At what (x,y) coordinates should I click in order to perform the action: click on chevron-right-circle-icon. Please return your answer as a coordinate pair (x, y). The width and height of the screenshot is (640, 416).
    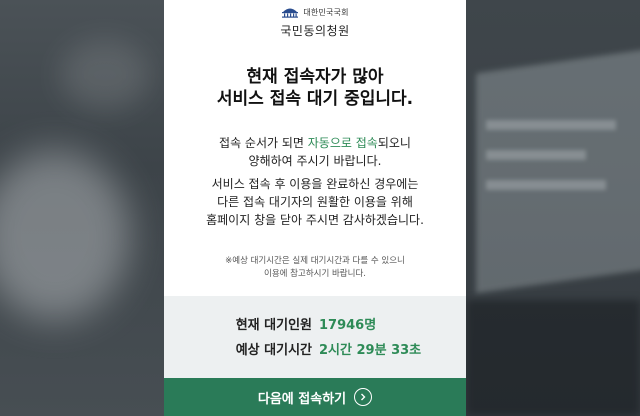
    Looking at the image, I should click on (363, 397).